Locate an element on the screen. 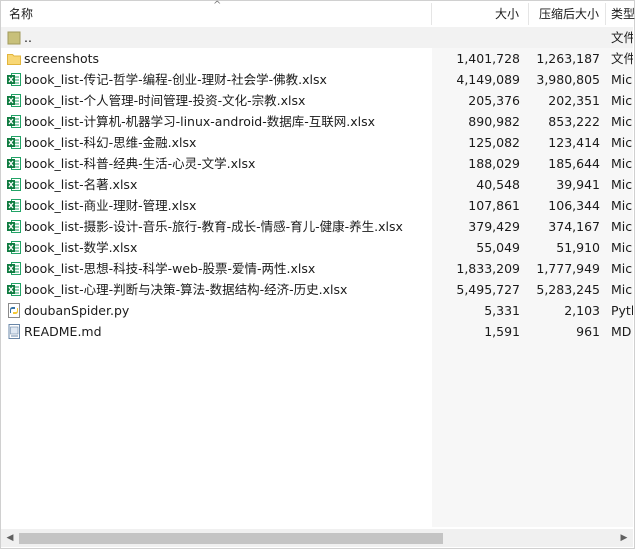 This screenshot has height=549, width=635. file-size: 125,082 is located at coordinates (494, 142).